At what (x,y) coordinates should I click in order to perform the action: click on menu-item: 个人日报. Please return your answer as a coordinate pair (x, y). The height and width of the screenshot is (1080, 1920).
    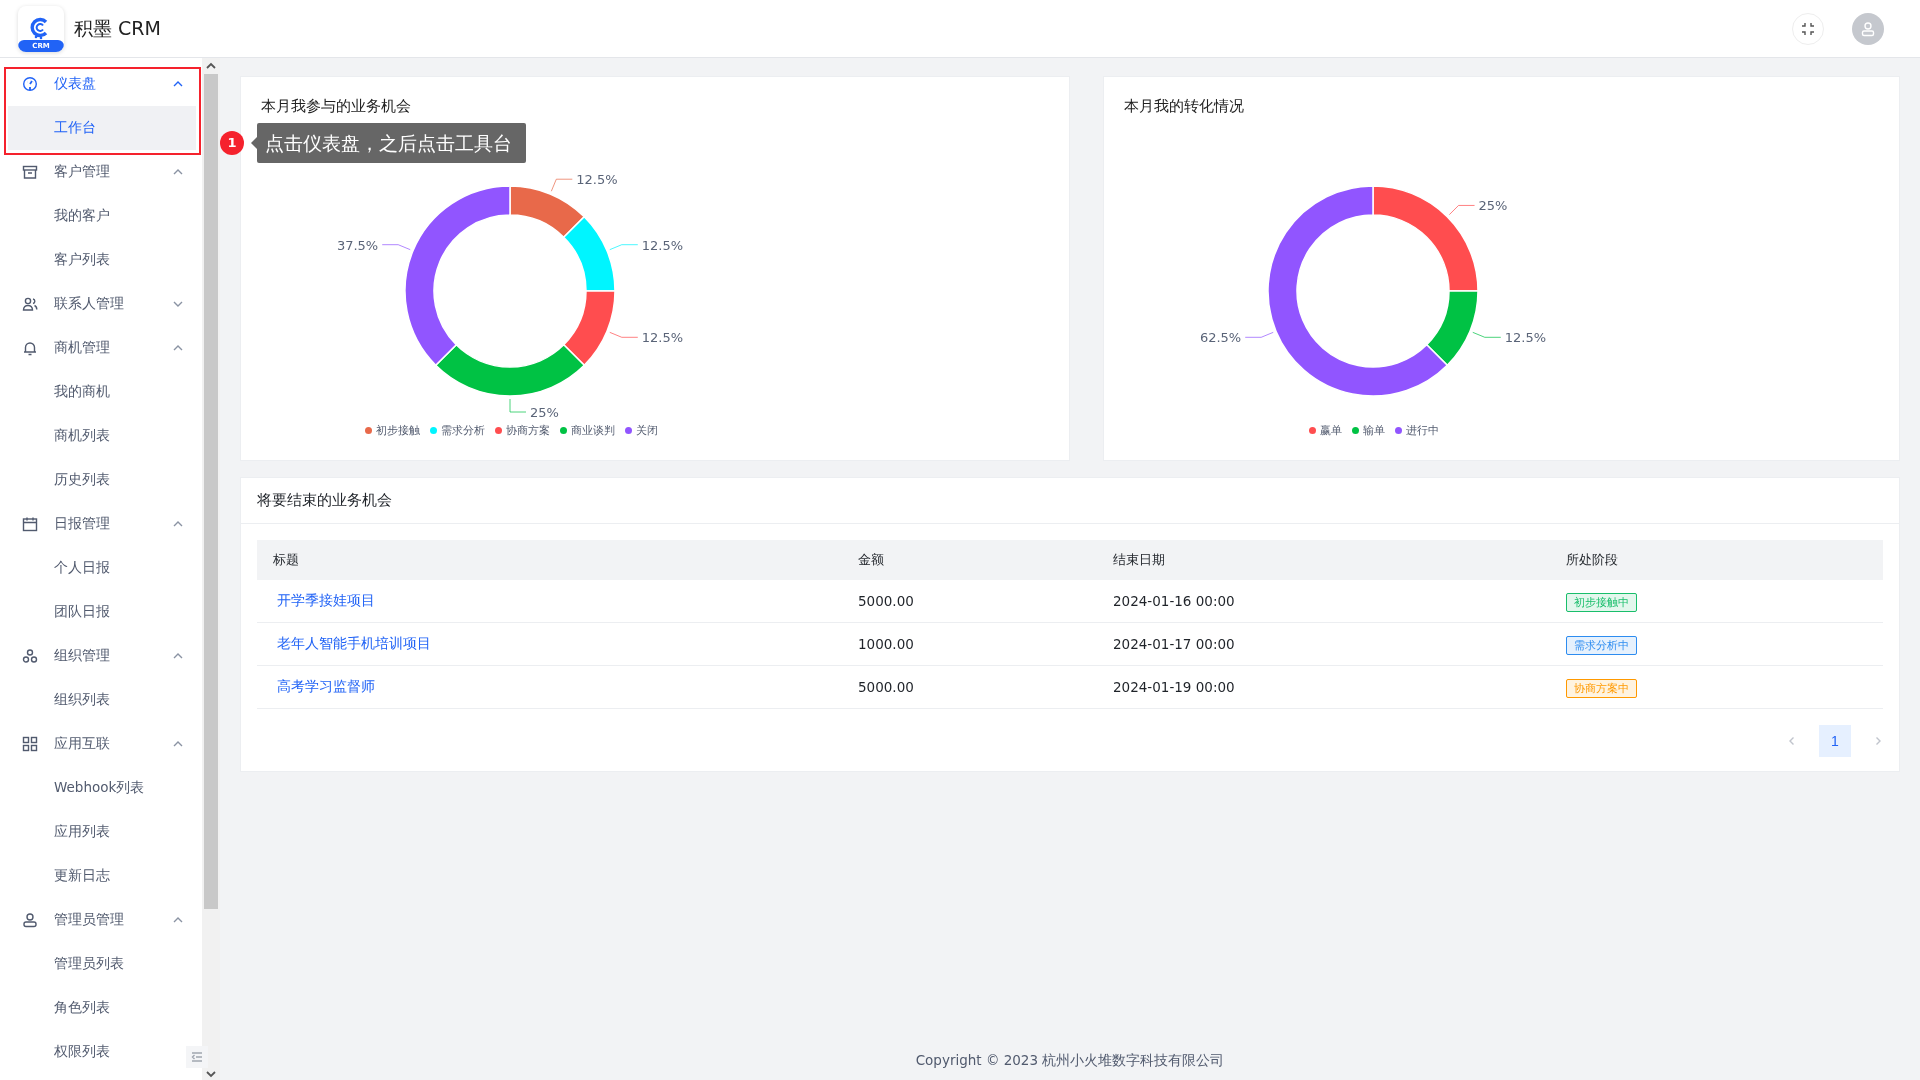
    Looking at the image, I should click on (85, 568).